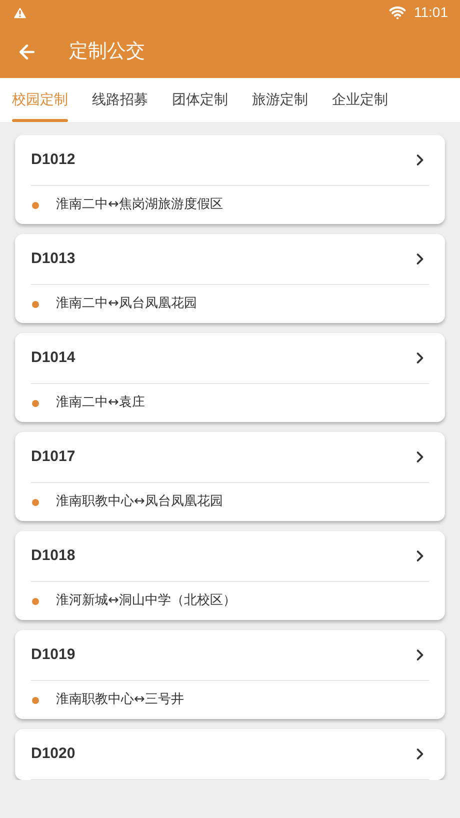 This screenshot has height=818, width=460. What do you see at coordinates (230, 278) in the screenshot?
I see `route-card: D1013 淮南二中↔凤台凤凰花园` at bounding box center [230, 278].